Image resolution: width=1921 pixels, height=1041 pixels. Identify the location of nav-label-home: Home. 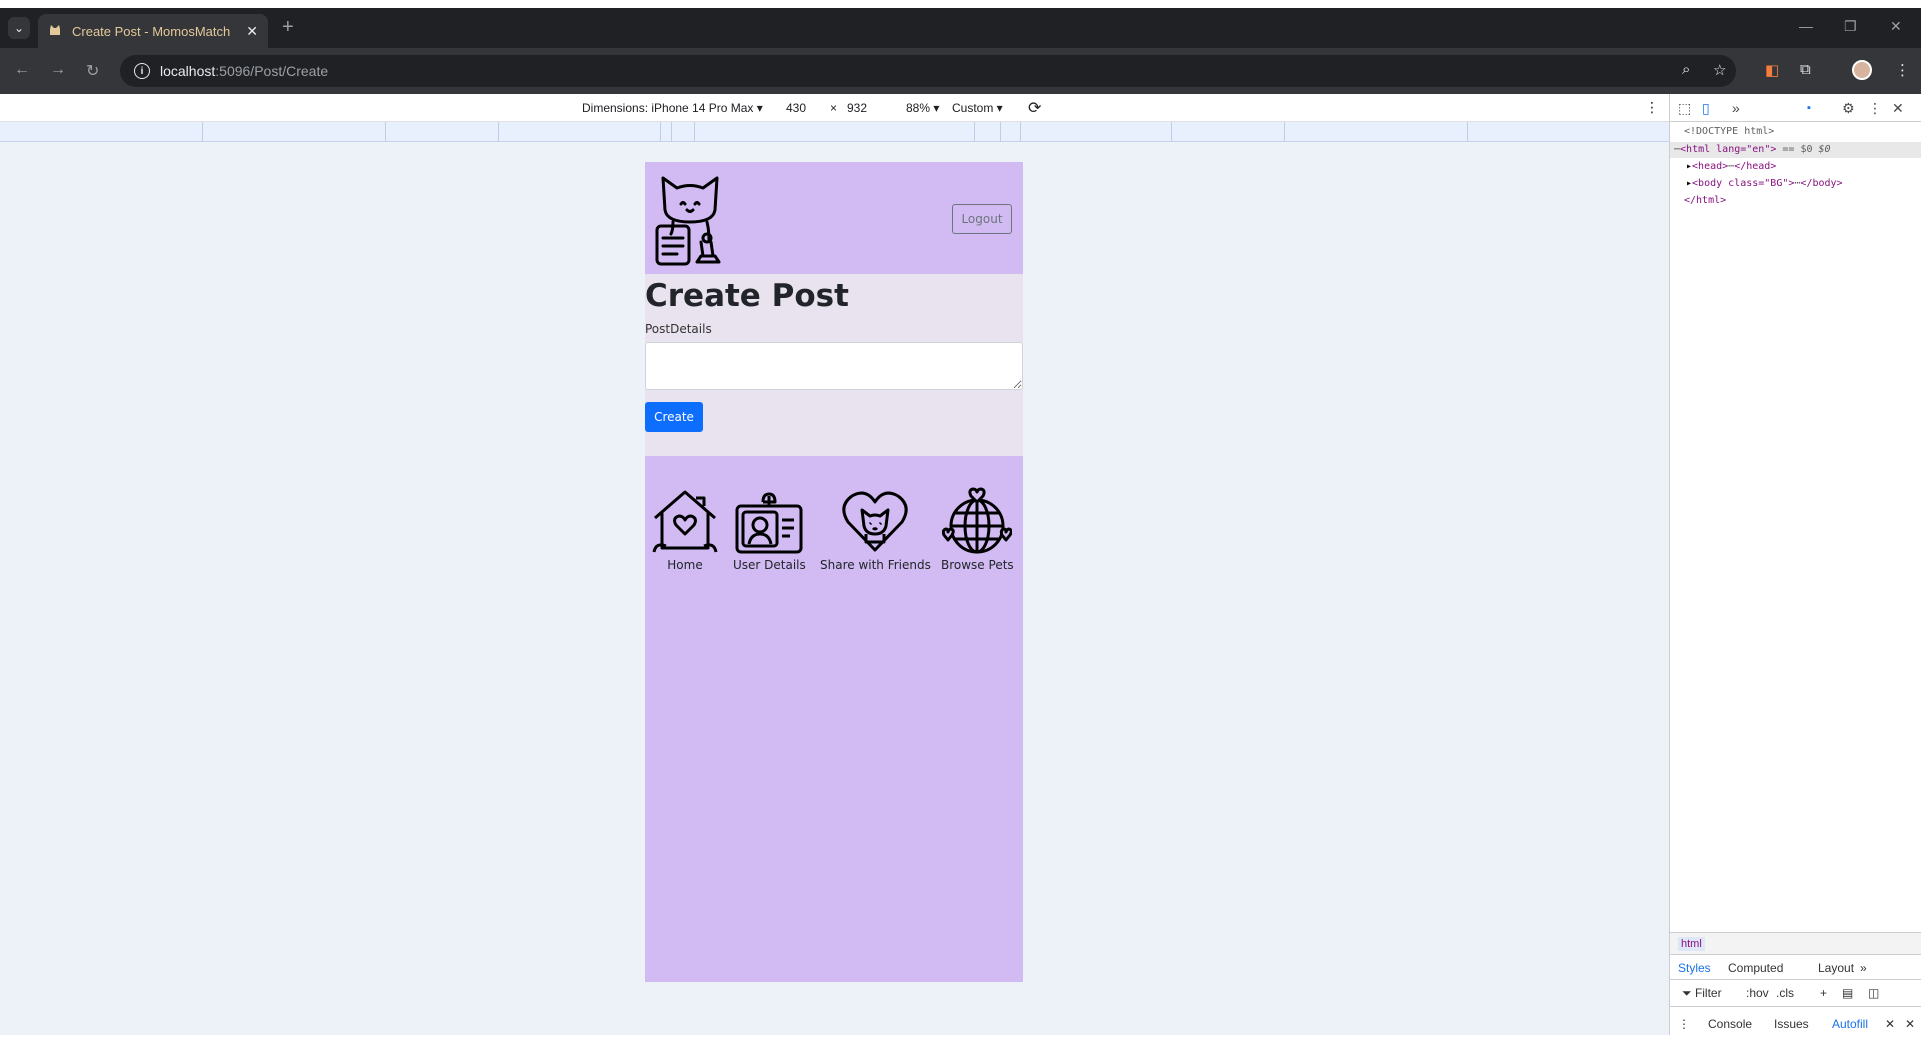
(685, 565).